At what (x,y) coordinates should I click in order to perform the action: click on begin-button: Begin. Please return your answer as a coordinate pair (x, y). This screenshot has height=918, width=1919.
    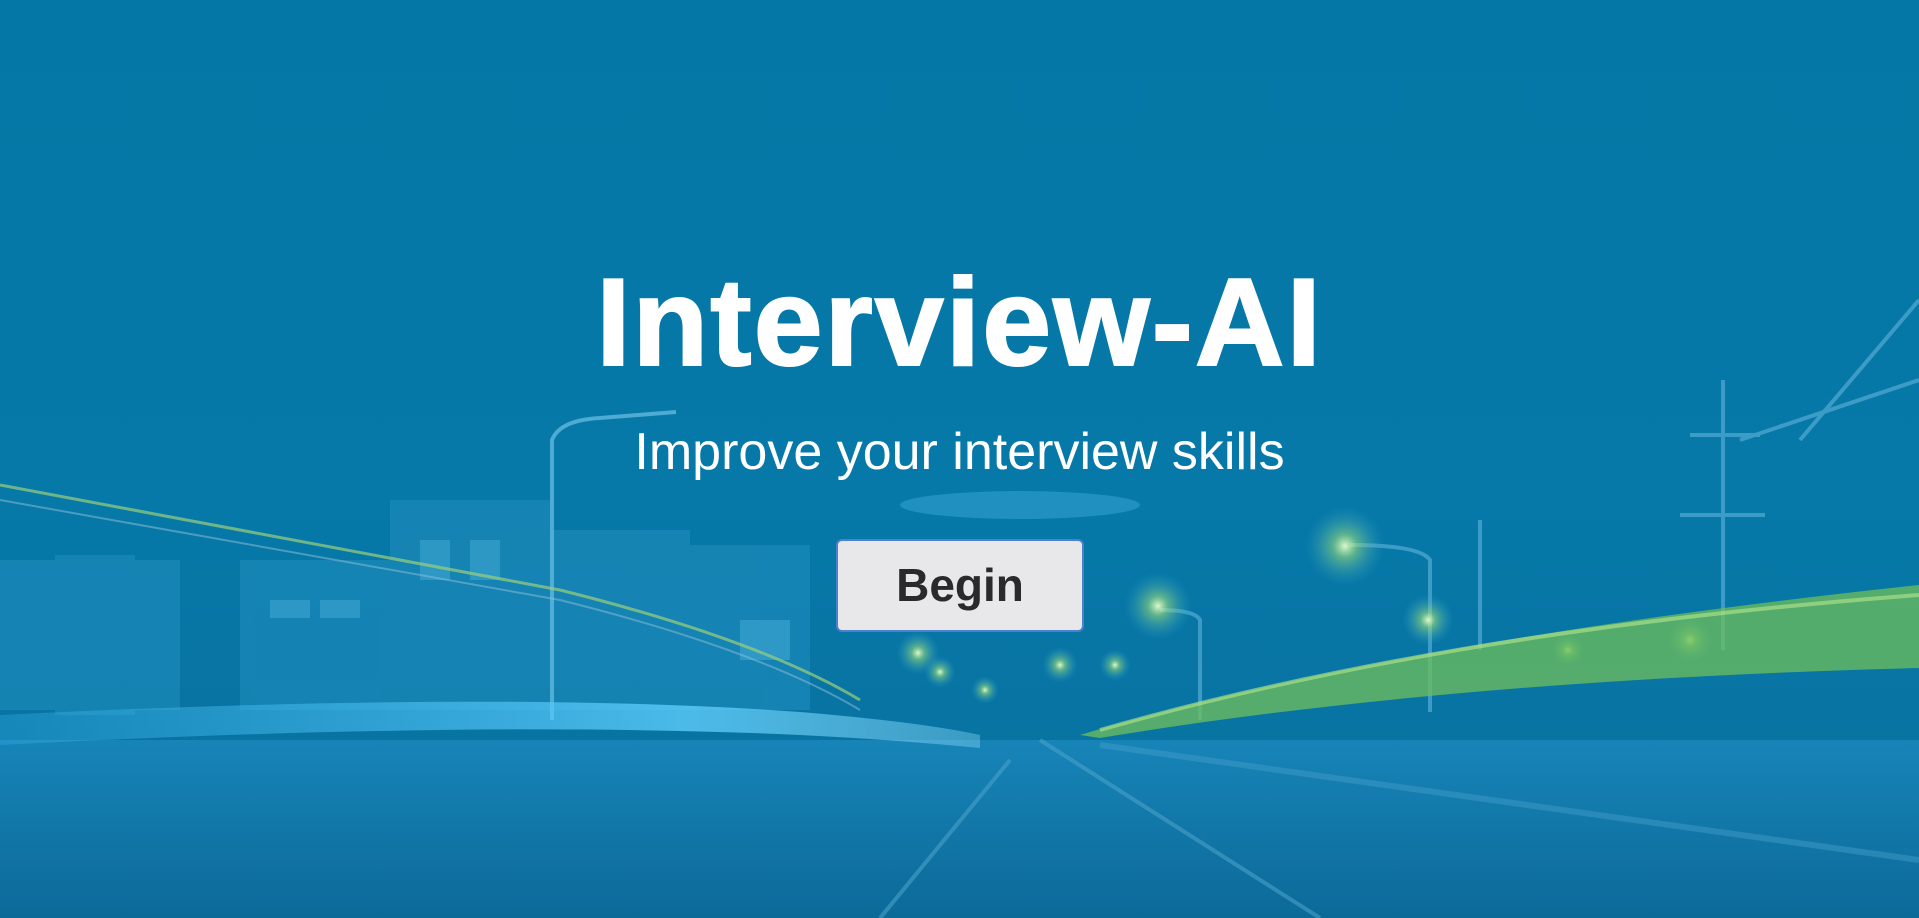
    Looking at the image, I should click on (960, 585).